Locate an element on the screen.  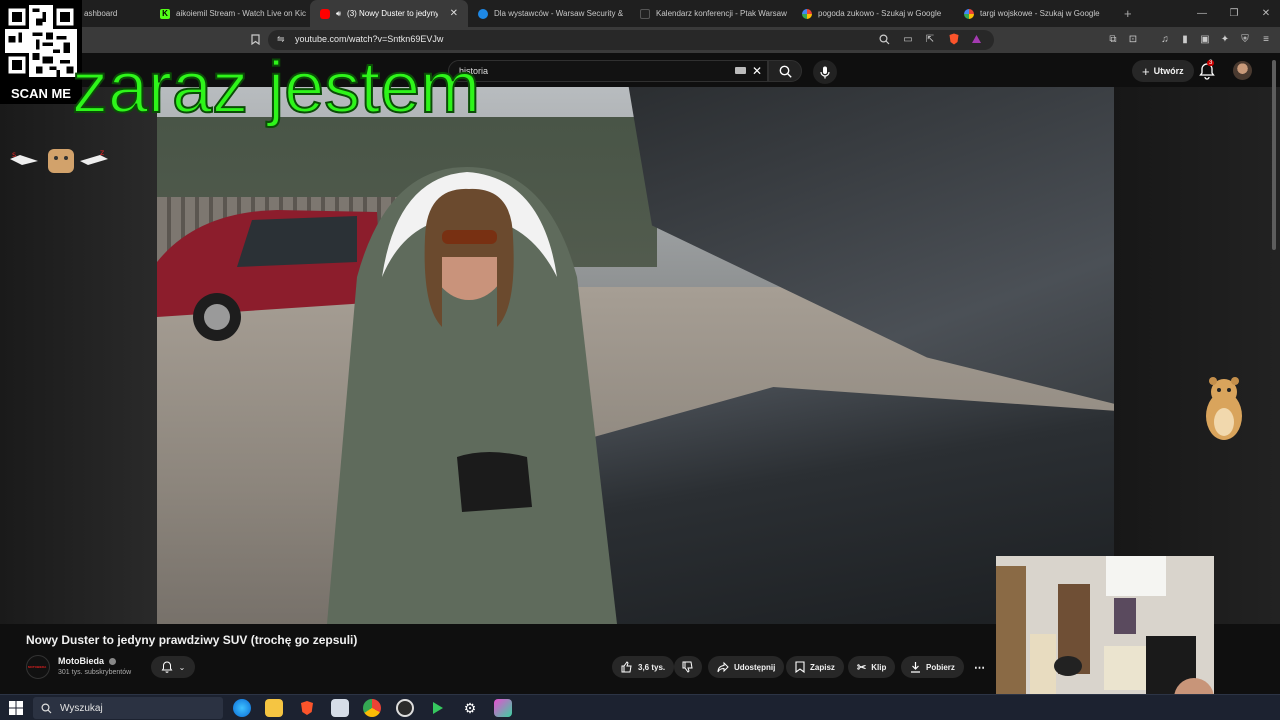
tab-label: Kalendarz konferencji - Ptak Warsaw is located at coordinates (721, 13).